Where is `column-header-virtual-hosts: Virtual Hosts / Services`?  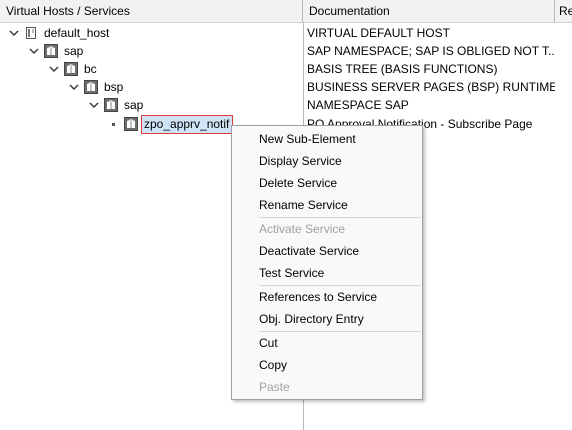 column-header-virtual-hosts: Virtual Hosts / Services is located at coordinates (151, 11).